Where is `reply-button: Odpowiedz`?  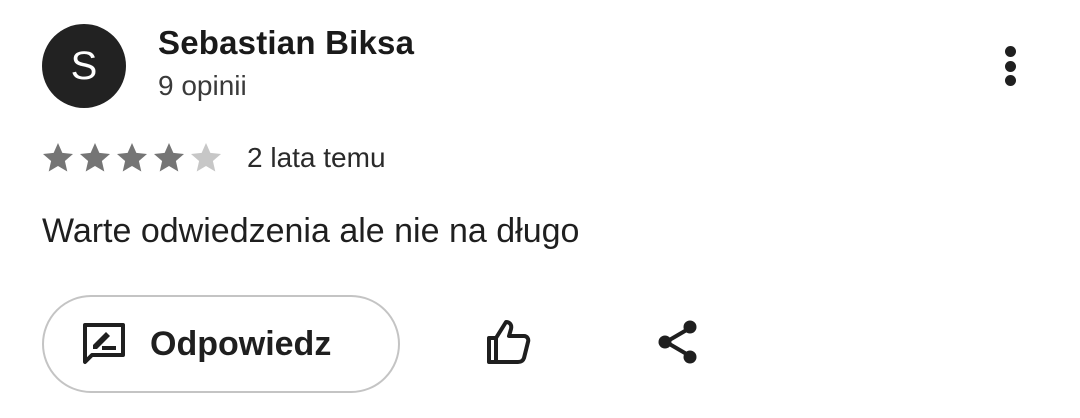 reply-button: Odpowiedz is located at coordinates (221, 344).